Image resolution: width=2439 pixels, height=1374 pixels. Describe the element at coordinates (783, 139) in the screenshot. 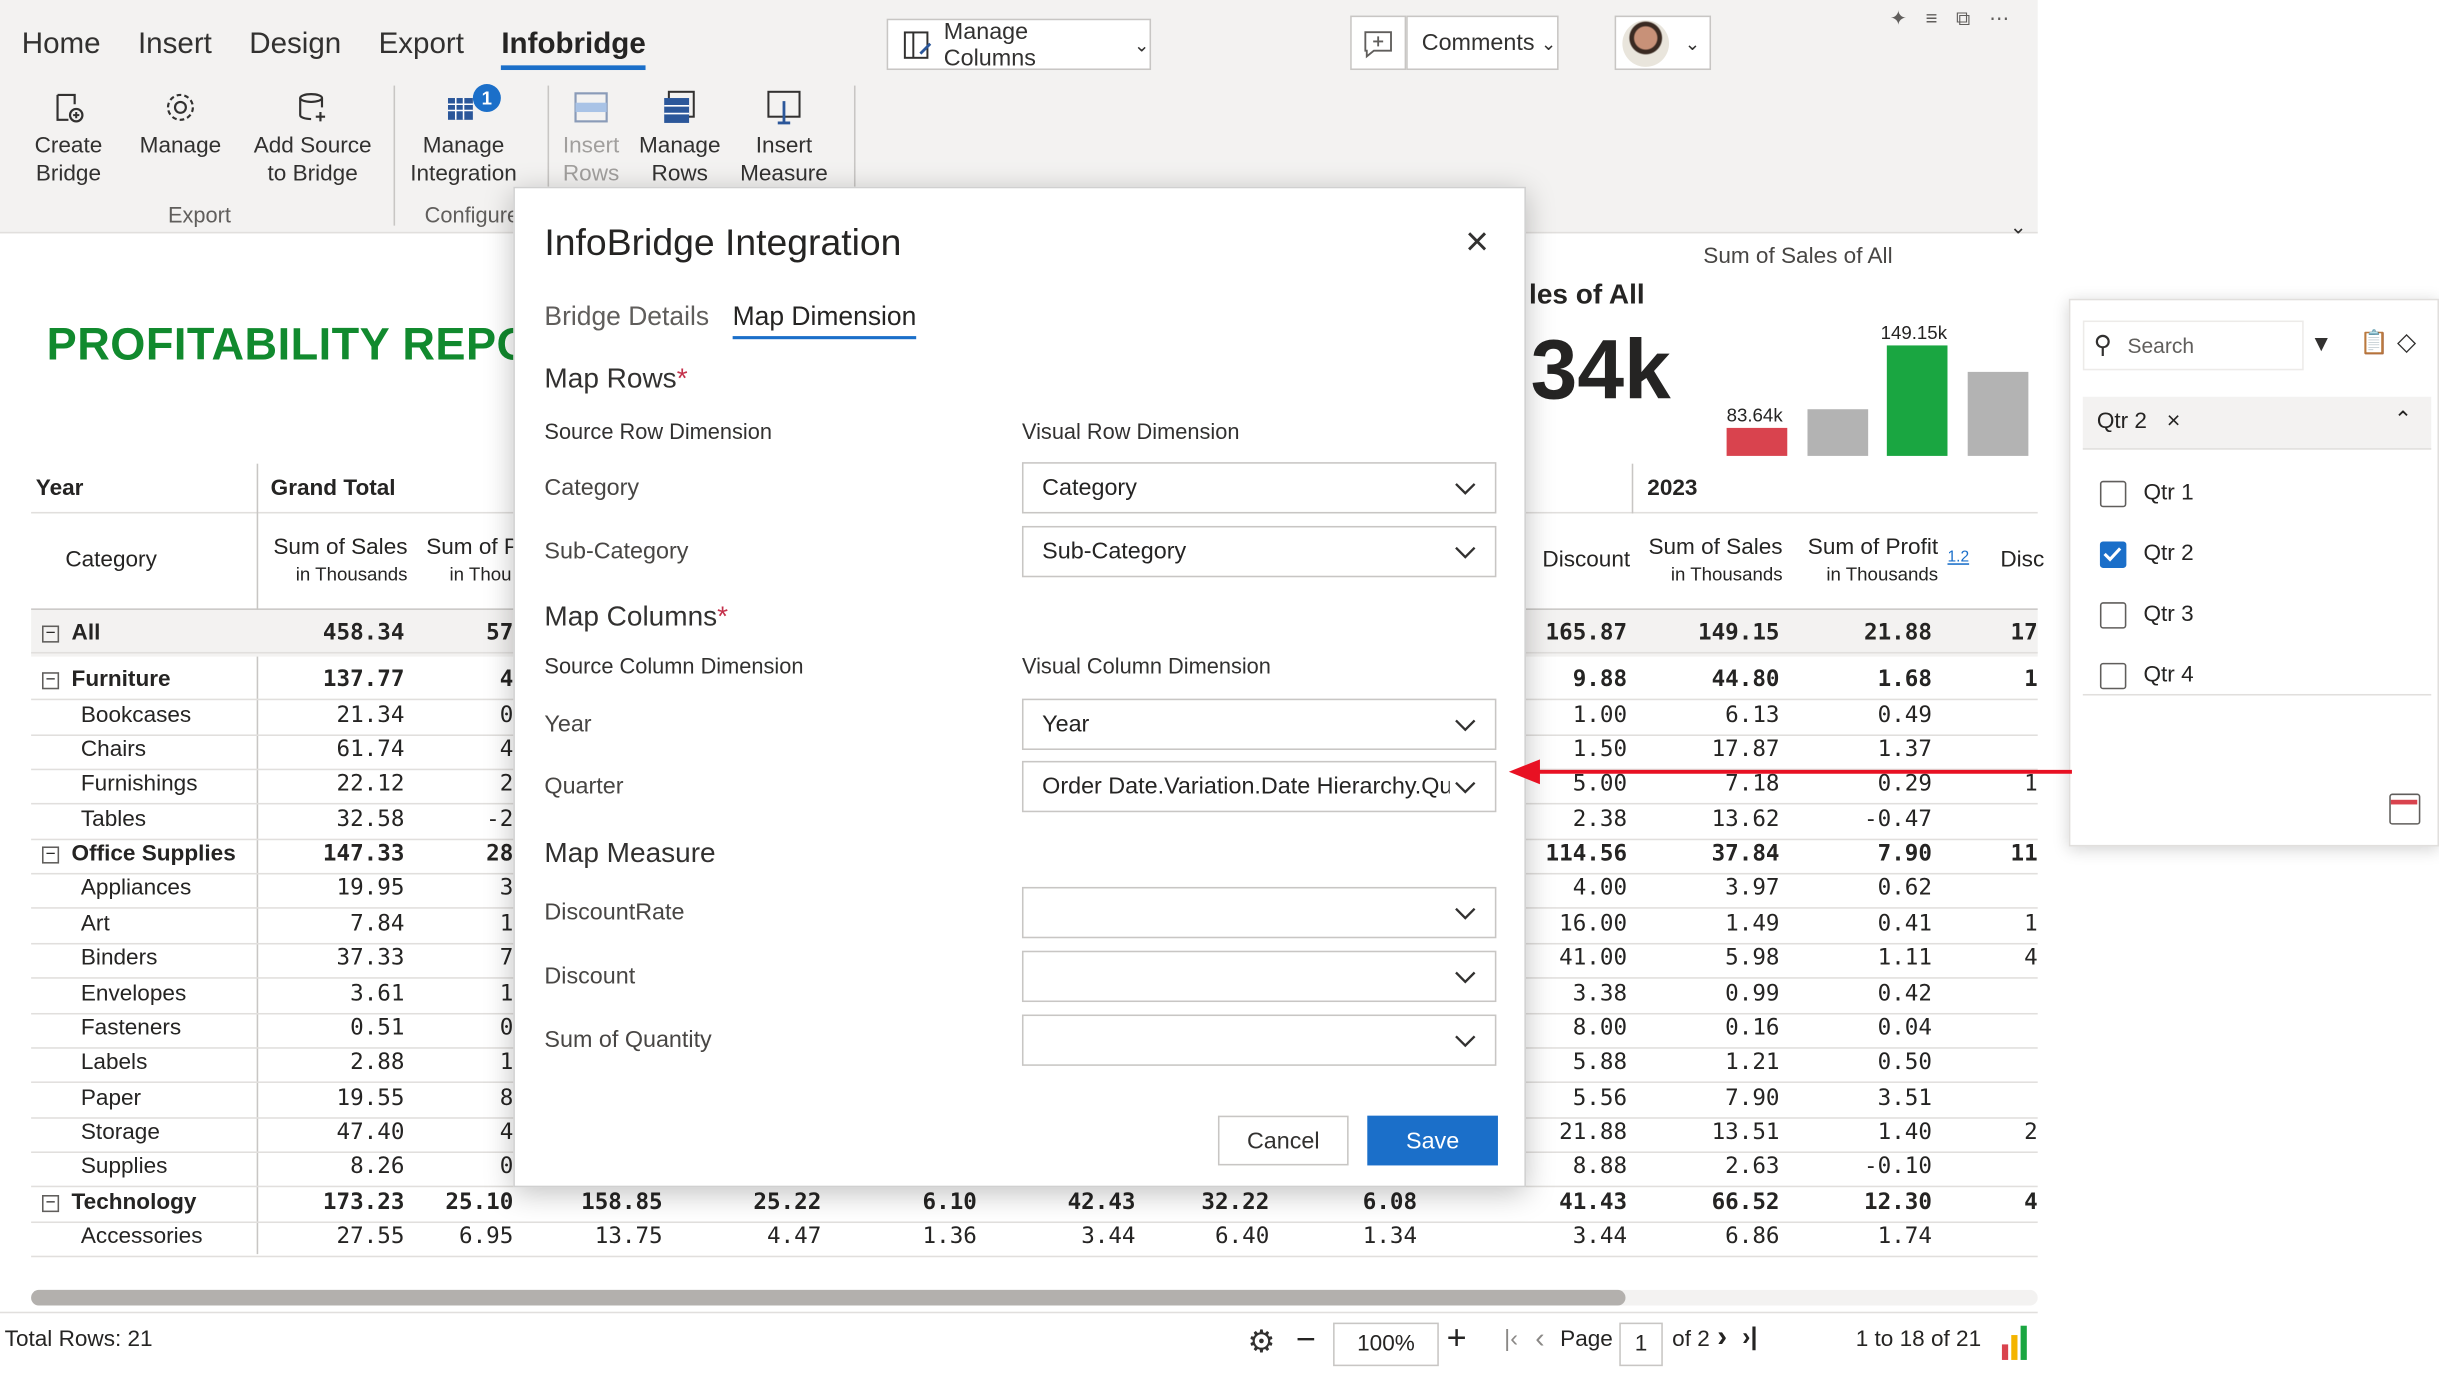

I see `insert-measure-button: Insert Measure` at that location.